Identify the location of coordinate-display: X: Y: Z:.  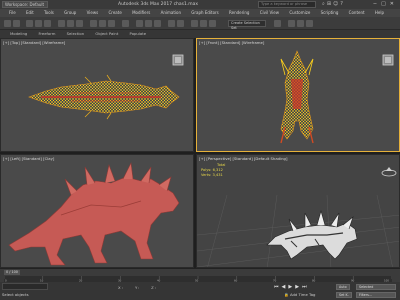
(137, 287).